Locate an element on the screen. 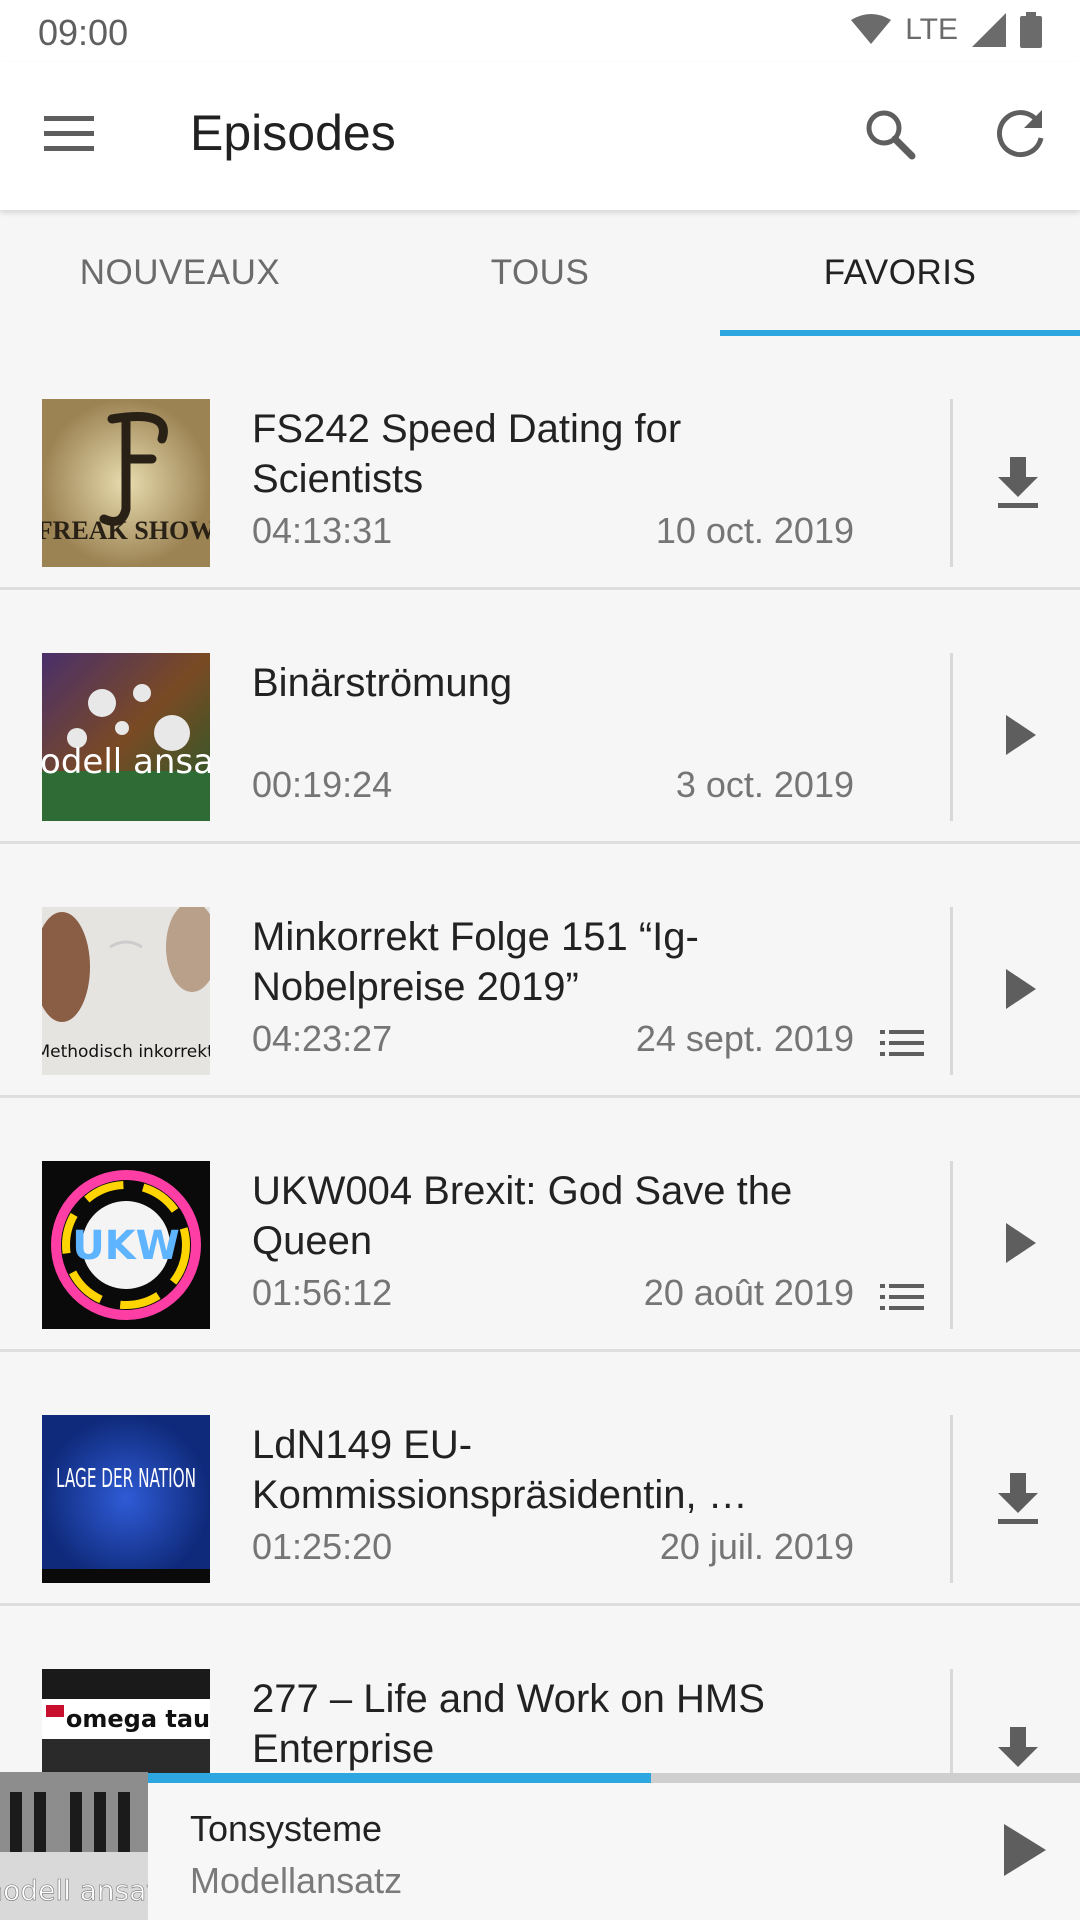 The height and width of the screenshot is (1920, 1080). minkorrekt-logo: Methodisch inkorrekt! is located at coordinates (126, 991).